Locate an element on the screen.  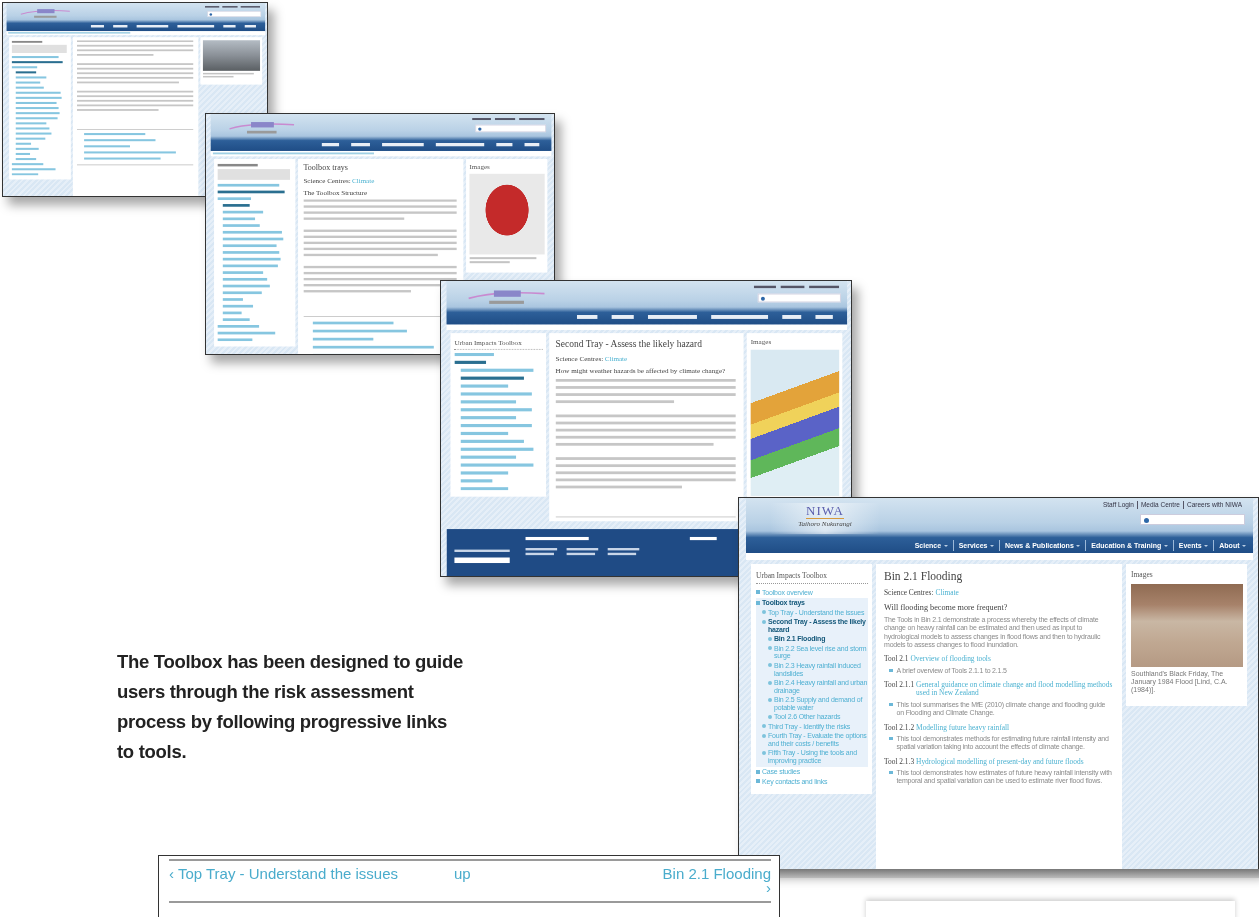
previous-page-link: ‹ Top Tray - Understand the issues is located at coordinates (289, 881).